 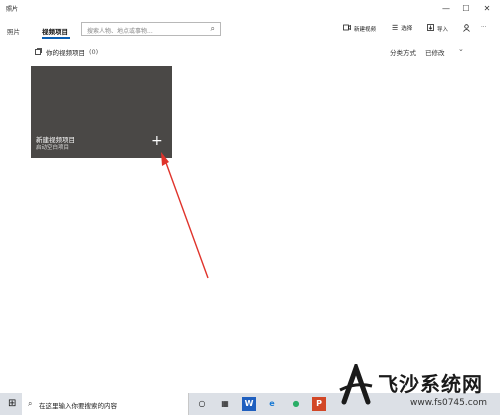 I want to click on scrollbar, so click(x=497, y=204).